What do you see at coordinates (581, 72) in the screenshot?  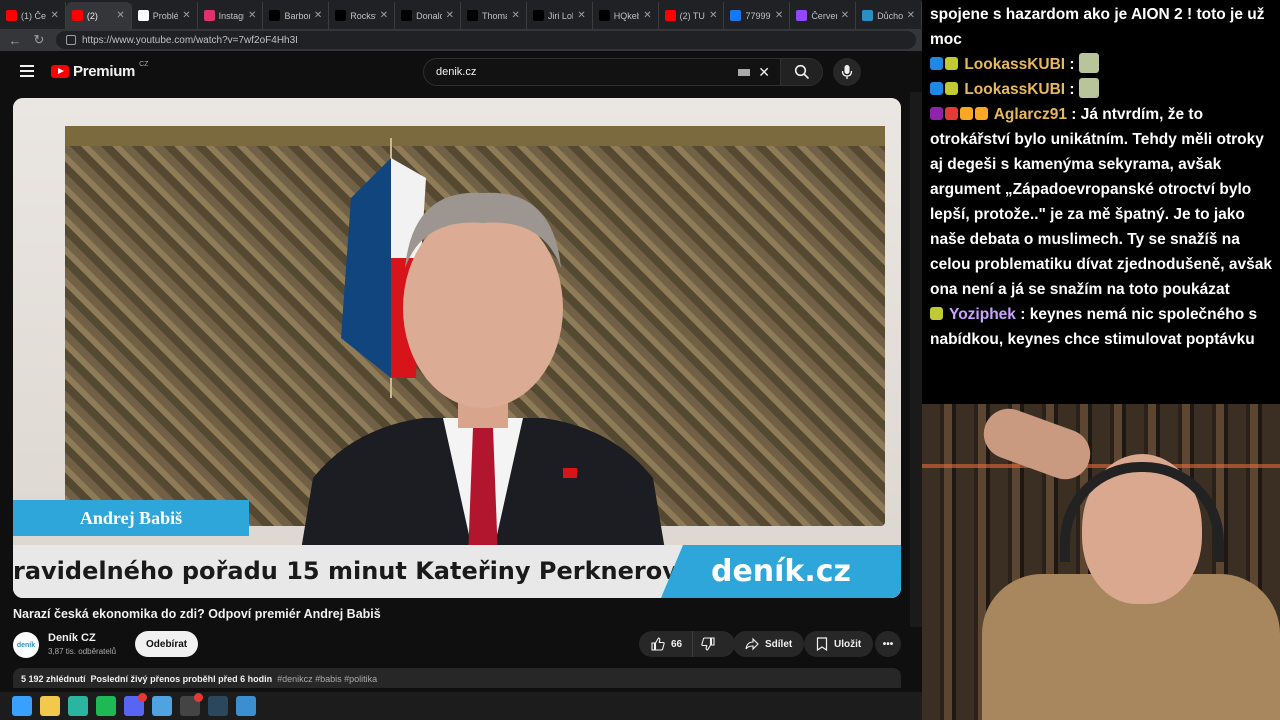 I see `search-input: denik.cz` at bounding box center [581, 72].